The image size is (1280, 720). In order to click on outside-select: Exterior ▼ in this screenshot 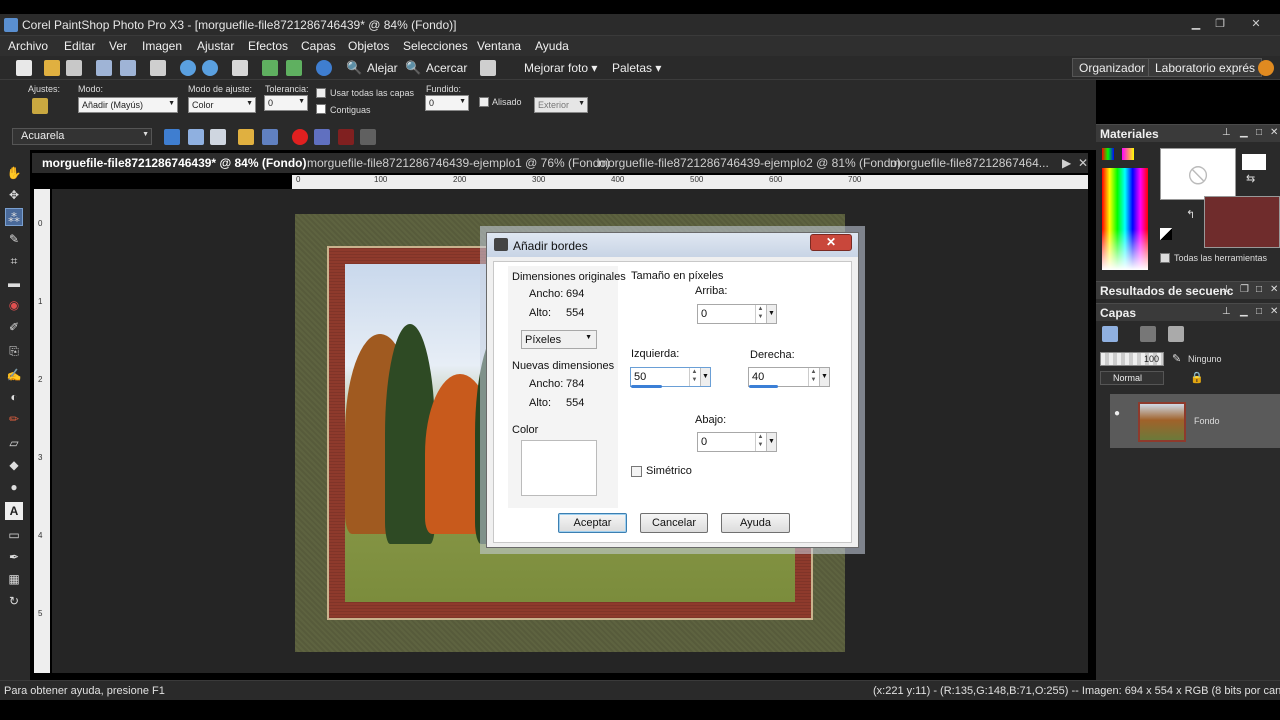, I will do `click(561, 105)`.